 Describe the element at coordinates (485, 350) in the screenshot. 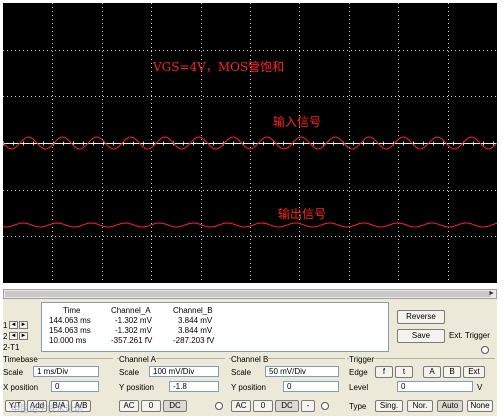

I see `ext-trigger-radio` at that location.